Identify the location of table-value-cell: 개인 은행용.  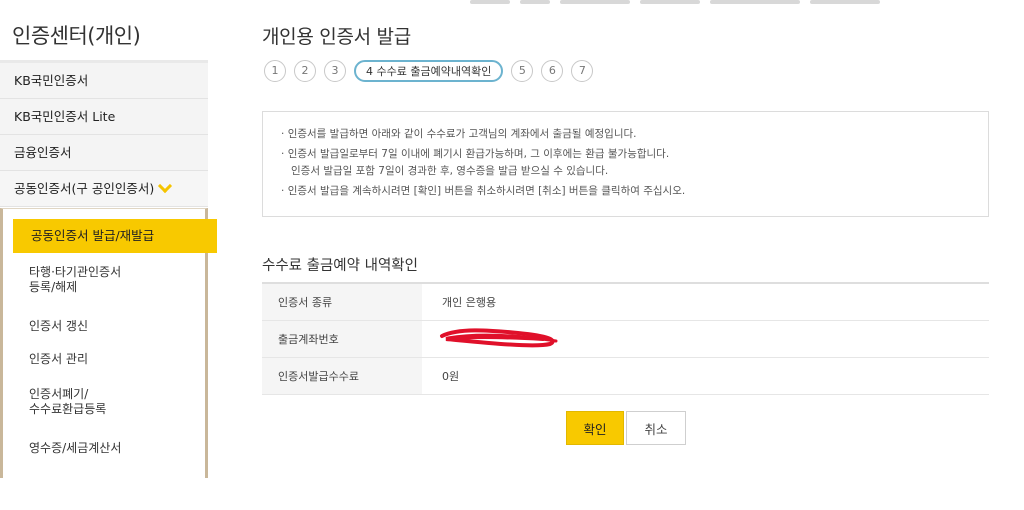
(705, 302).